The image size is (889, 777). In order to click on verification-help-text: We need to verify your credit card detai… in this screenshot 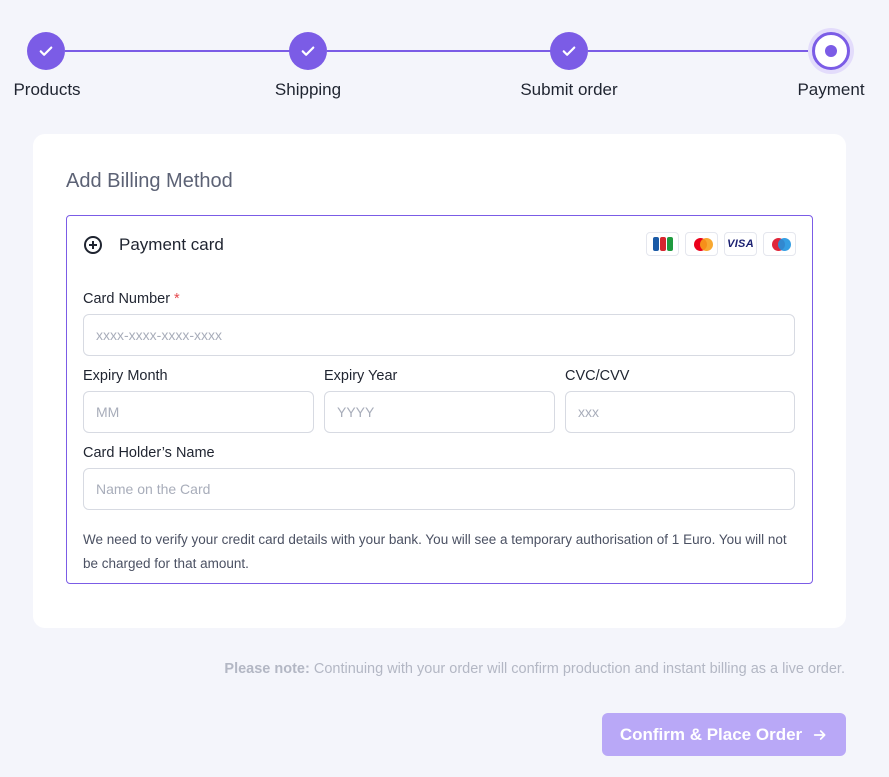, I will do `click(435, 551)`.